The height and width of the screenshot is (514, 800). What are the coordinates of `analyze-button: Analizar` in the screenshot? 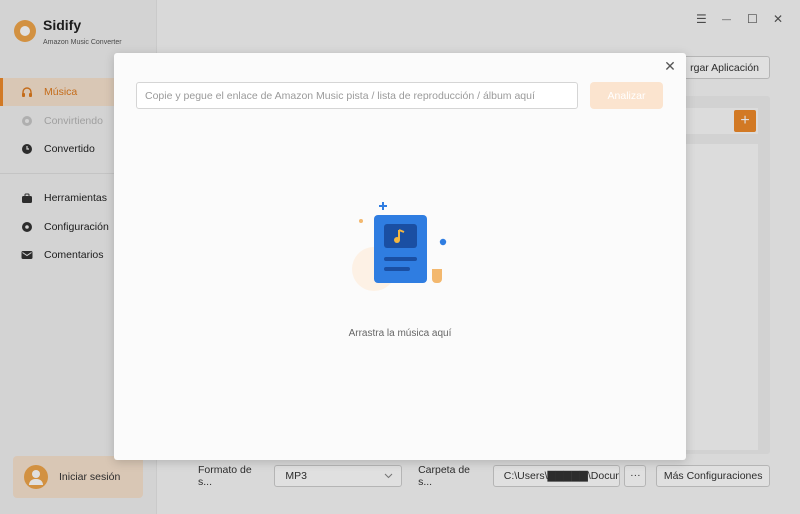 It's located at (626, 95).